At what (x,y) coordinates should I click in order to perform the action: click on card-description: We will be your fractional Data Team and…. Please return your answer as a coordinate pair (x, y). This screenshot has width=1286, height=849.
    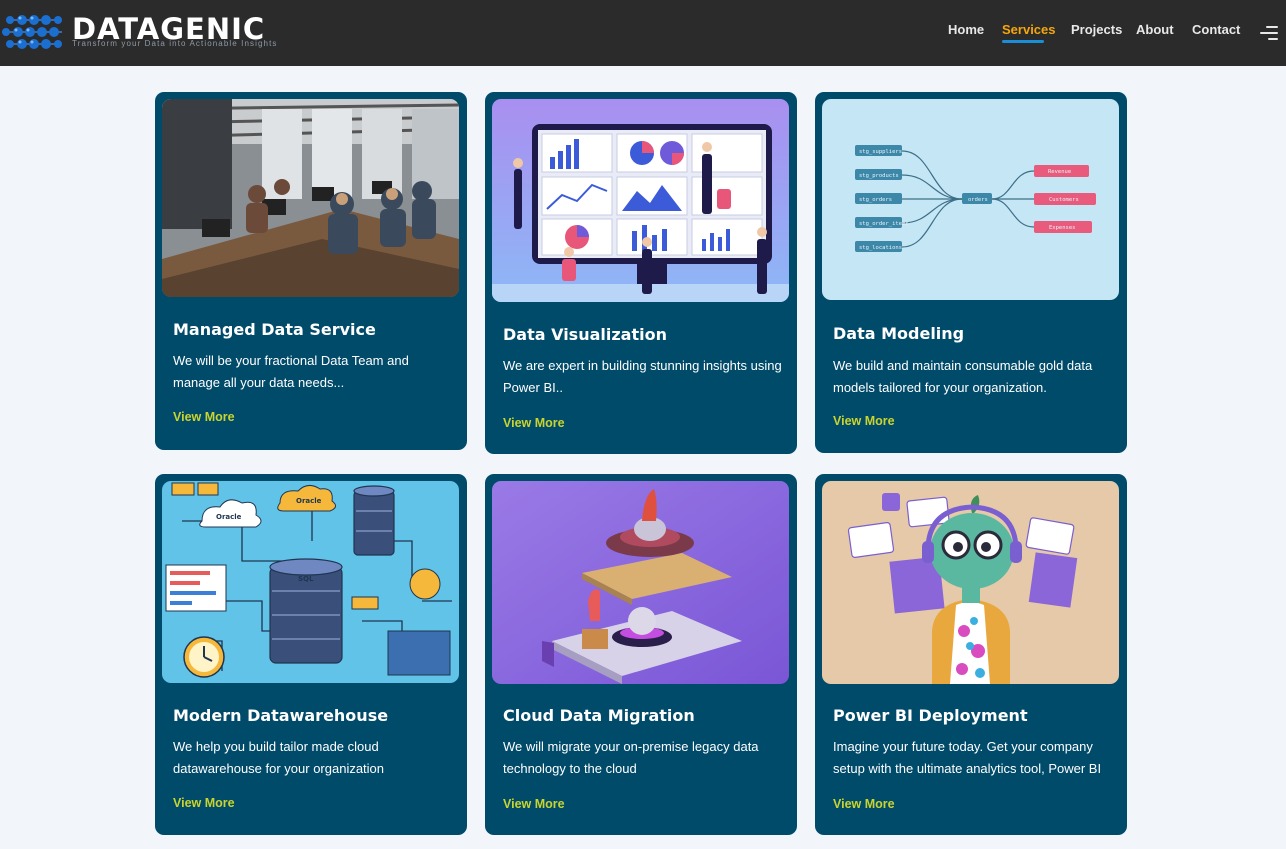
    Looking at the image, I should click on (291, 371).